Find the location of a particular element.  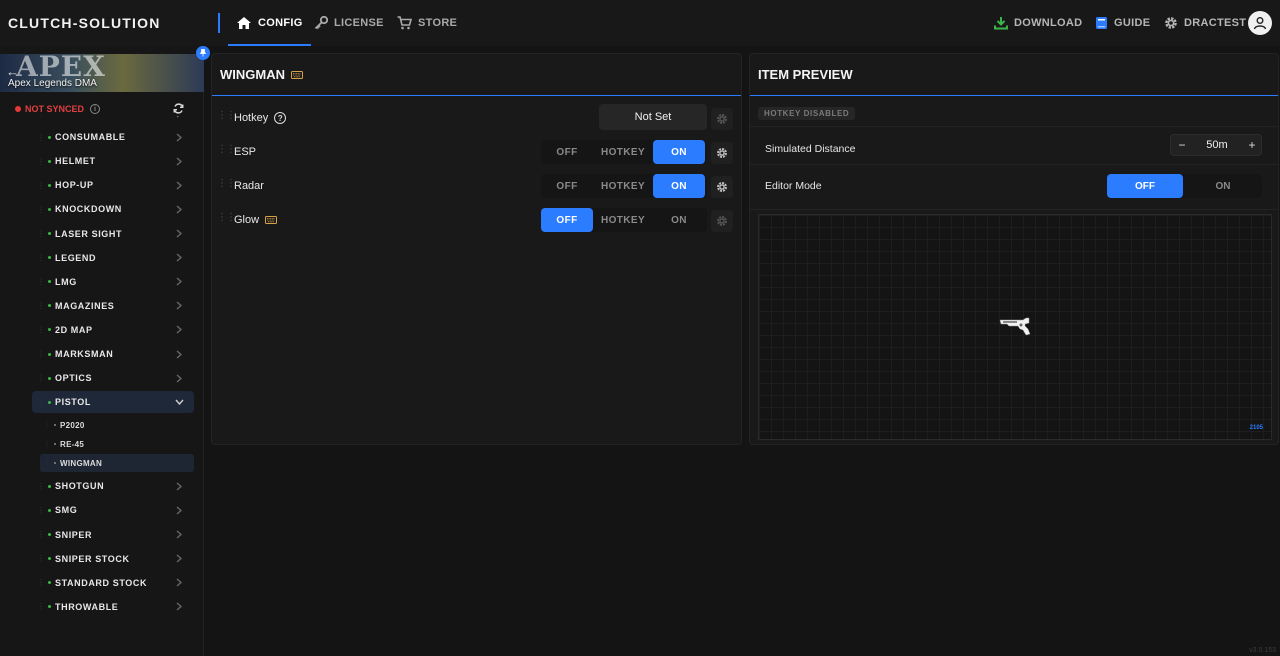

hotkey-settings-button is located at coordinates (722, 119).